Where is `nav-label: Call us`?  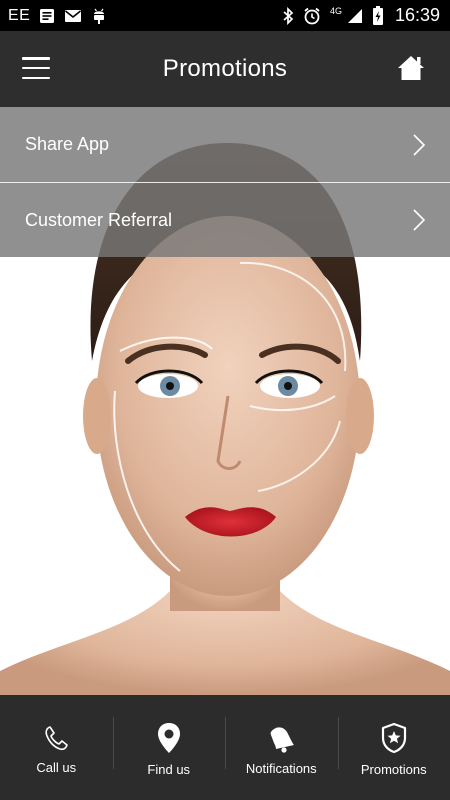
nav-label: Call us is located at coordinates (56, 767).